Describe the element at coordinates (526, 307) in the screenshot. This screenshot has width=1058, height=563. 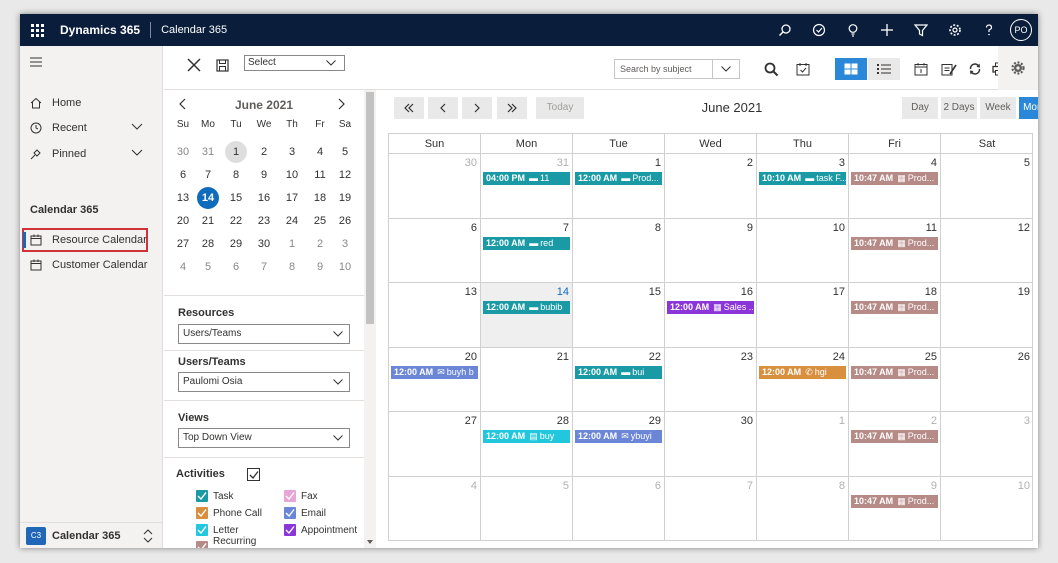
I see `calendar-event: 12:00 AM ▬ bubib` at that location.